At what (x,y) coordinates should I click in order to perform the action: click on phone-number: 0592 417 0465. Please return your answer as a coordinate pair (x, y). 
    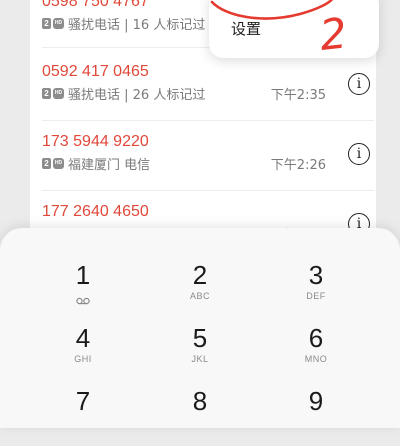
    Looking at the image, I should click on (95, 71).